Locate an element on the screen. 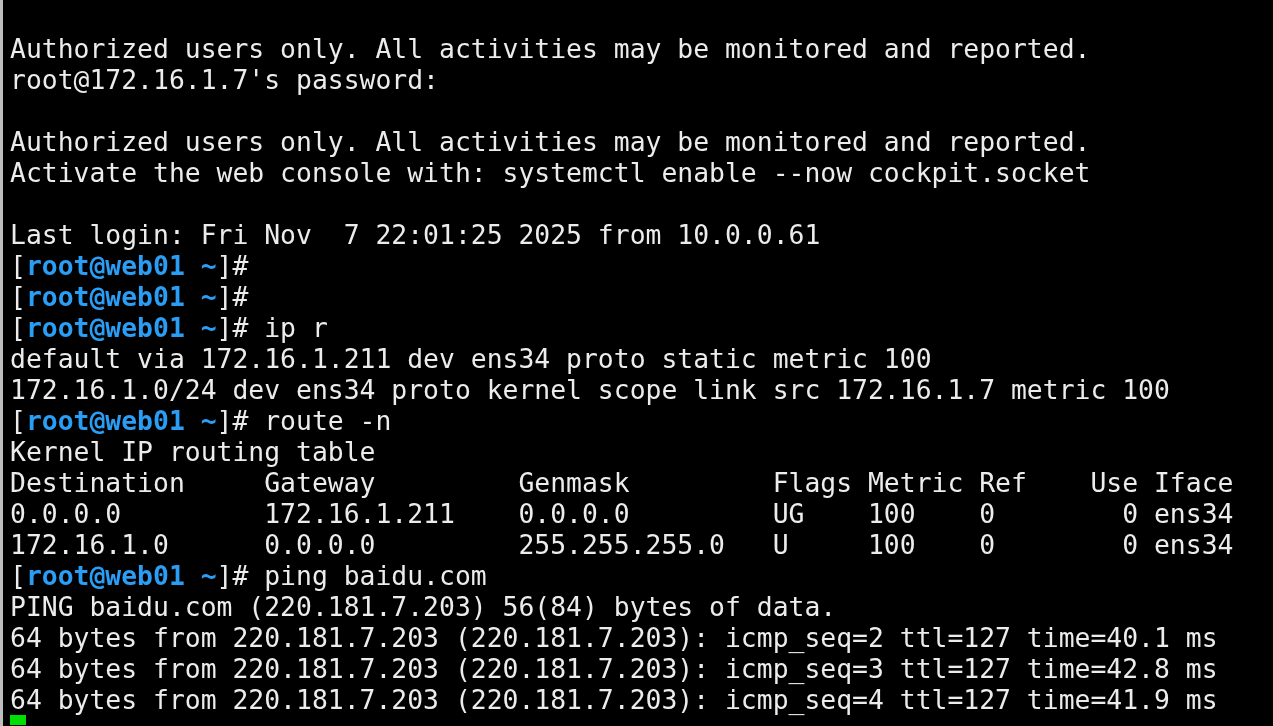  terminal-line: Last login: Fri Nov 7 22:01:25 2025 from 10.0.0.61 is located at coordinates (415, 234).